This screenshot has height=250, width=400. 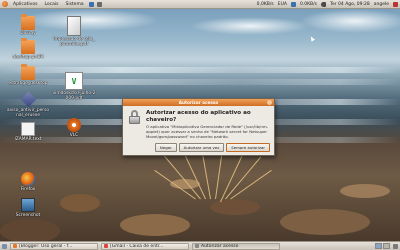 What do you see at coordinates (381, 4) in the screenshot?
I see `user-name: angele` at bounding box center [381, 4].